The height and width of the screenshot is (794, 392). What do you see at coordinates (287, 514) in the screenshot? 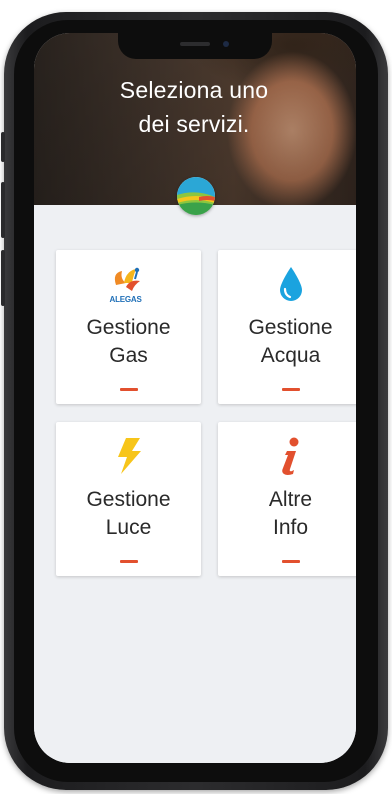
I see `service-label: Altre Info` at bounding box center [287, 514].